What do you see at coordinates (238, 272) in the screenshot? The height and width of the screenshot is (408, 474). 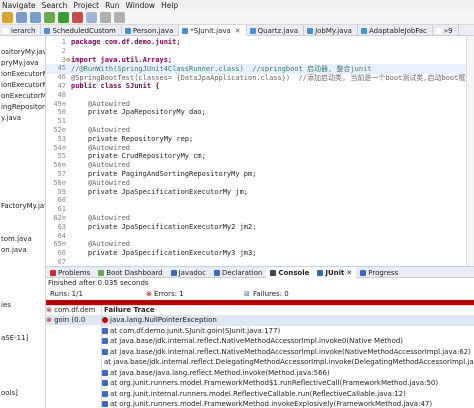 I see `view-tab-declaration: Declaration` at bounding box center [238, 272].